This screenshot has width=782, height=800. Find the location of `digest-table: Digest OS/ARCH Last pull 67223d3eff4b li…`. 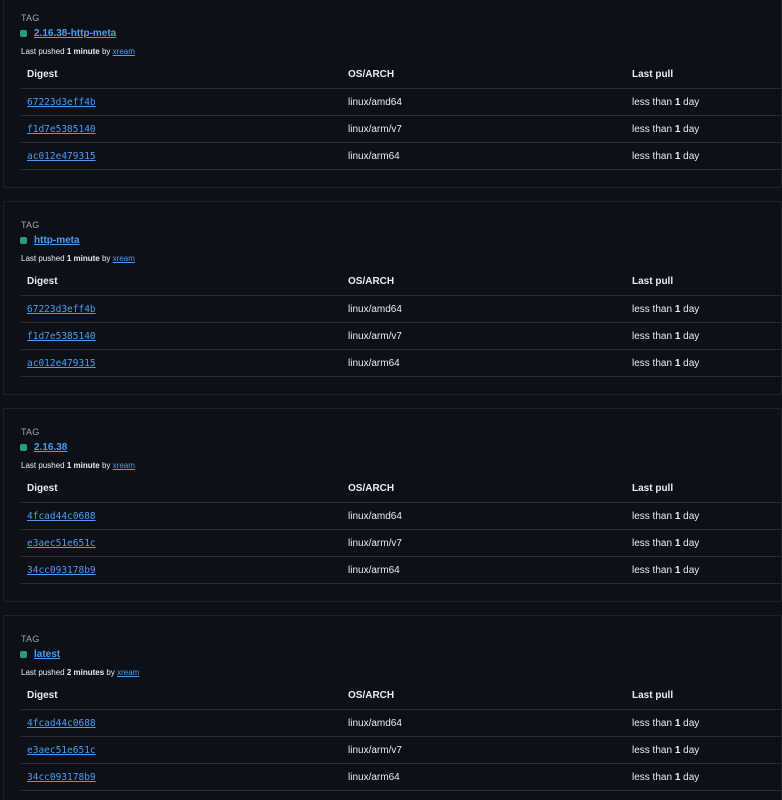

digest-table: Digest OS/ARCH Last pull 67223d3eff4b li… is located at coordinates (401, 115).